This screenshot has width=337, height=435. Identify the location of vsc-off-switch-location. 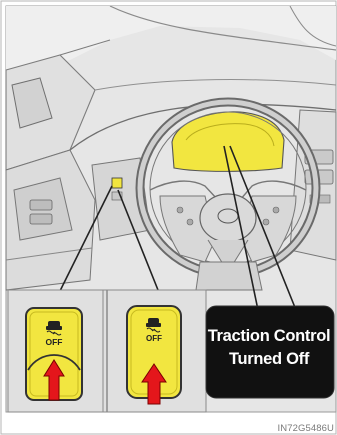
(117, 183).